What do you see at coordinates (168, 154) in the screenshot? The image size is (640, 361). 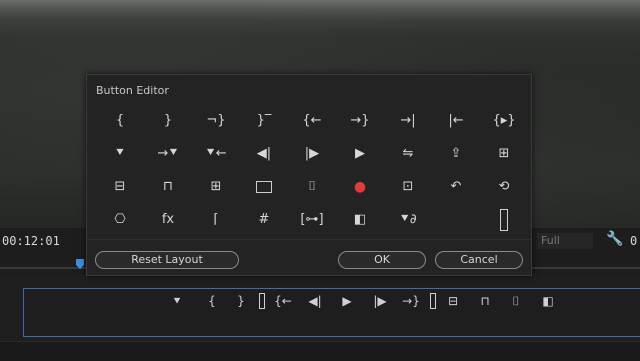 I see `go-to-next-marker-icon: →⯆` at bounding box center [168, 154].